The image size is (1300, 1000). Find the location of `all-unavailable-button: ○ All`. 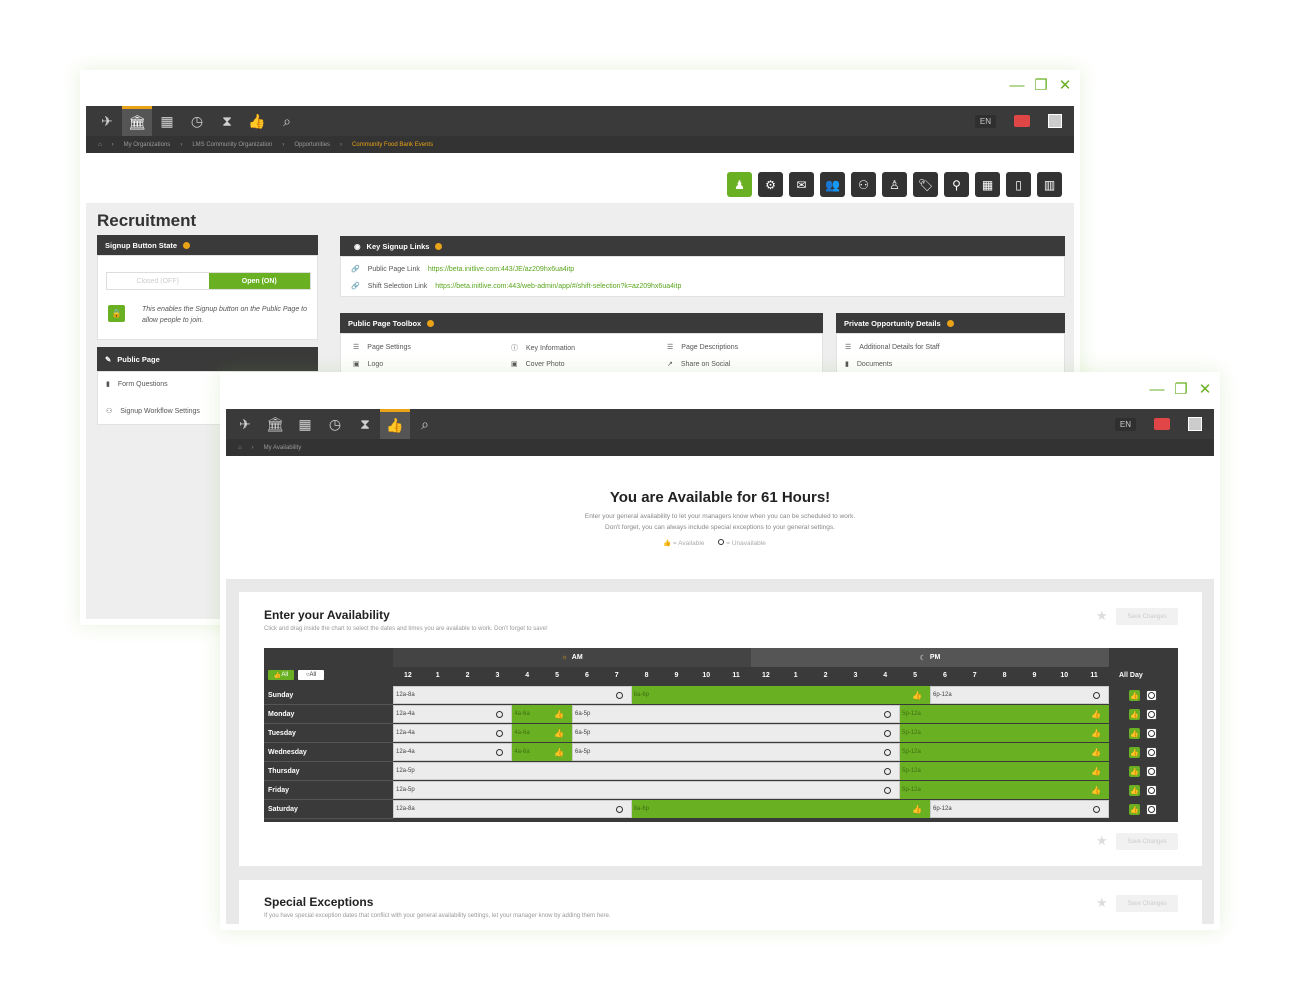

all-unavailable-button: ○ All is located at coordinates (311, 675).